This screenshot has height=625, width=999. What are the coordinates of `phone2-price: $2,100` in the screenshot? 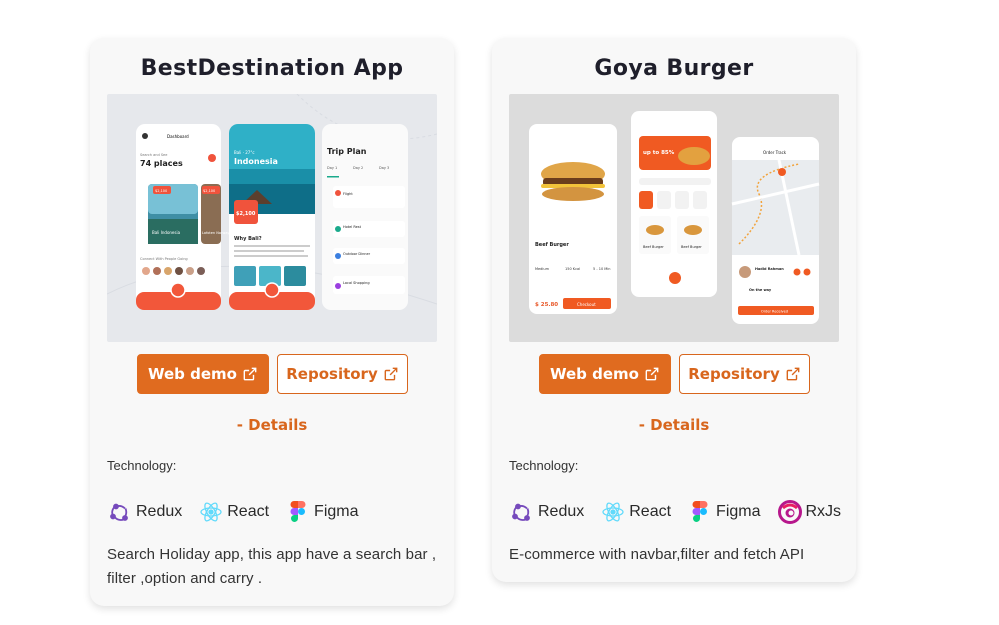 It's located at (246, 214).